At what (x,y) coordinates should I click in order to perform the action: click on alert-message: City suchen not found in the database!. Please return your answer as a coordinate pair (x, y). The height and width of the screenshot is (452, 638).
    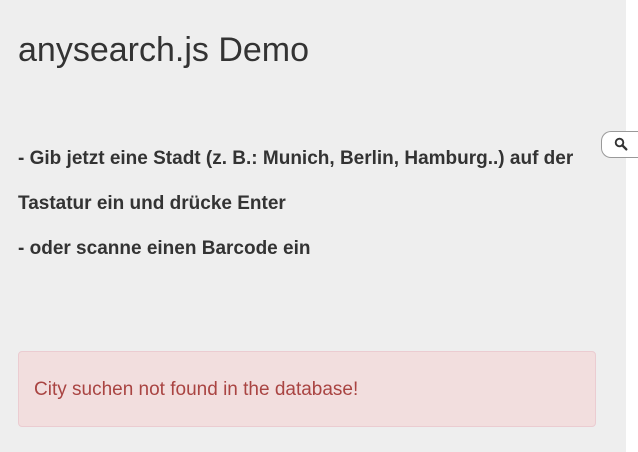
    Looking at the image, I should click on (196, 389).